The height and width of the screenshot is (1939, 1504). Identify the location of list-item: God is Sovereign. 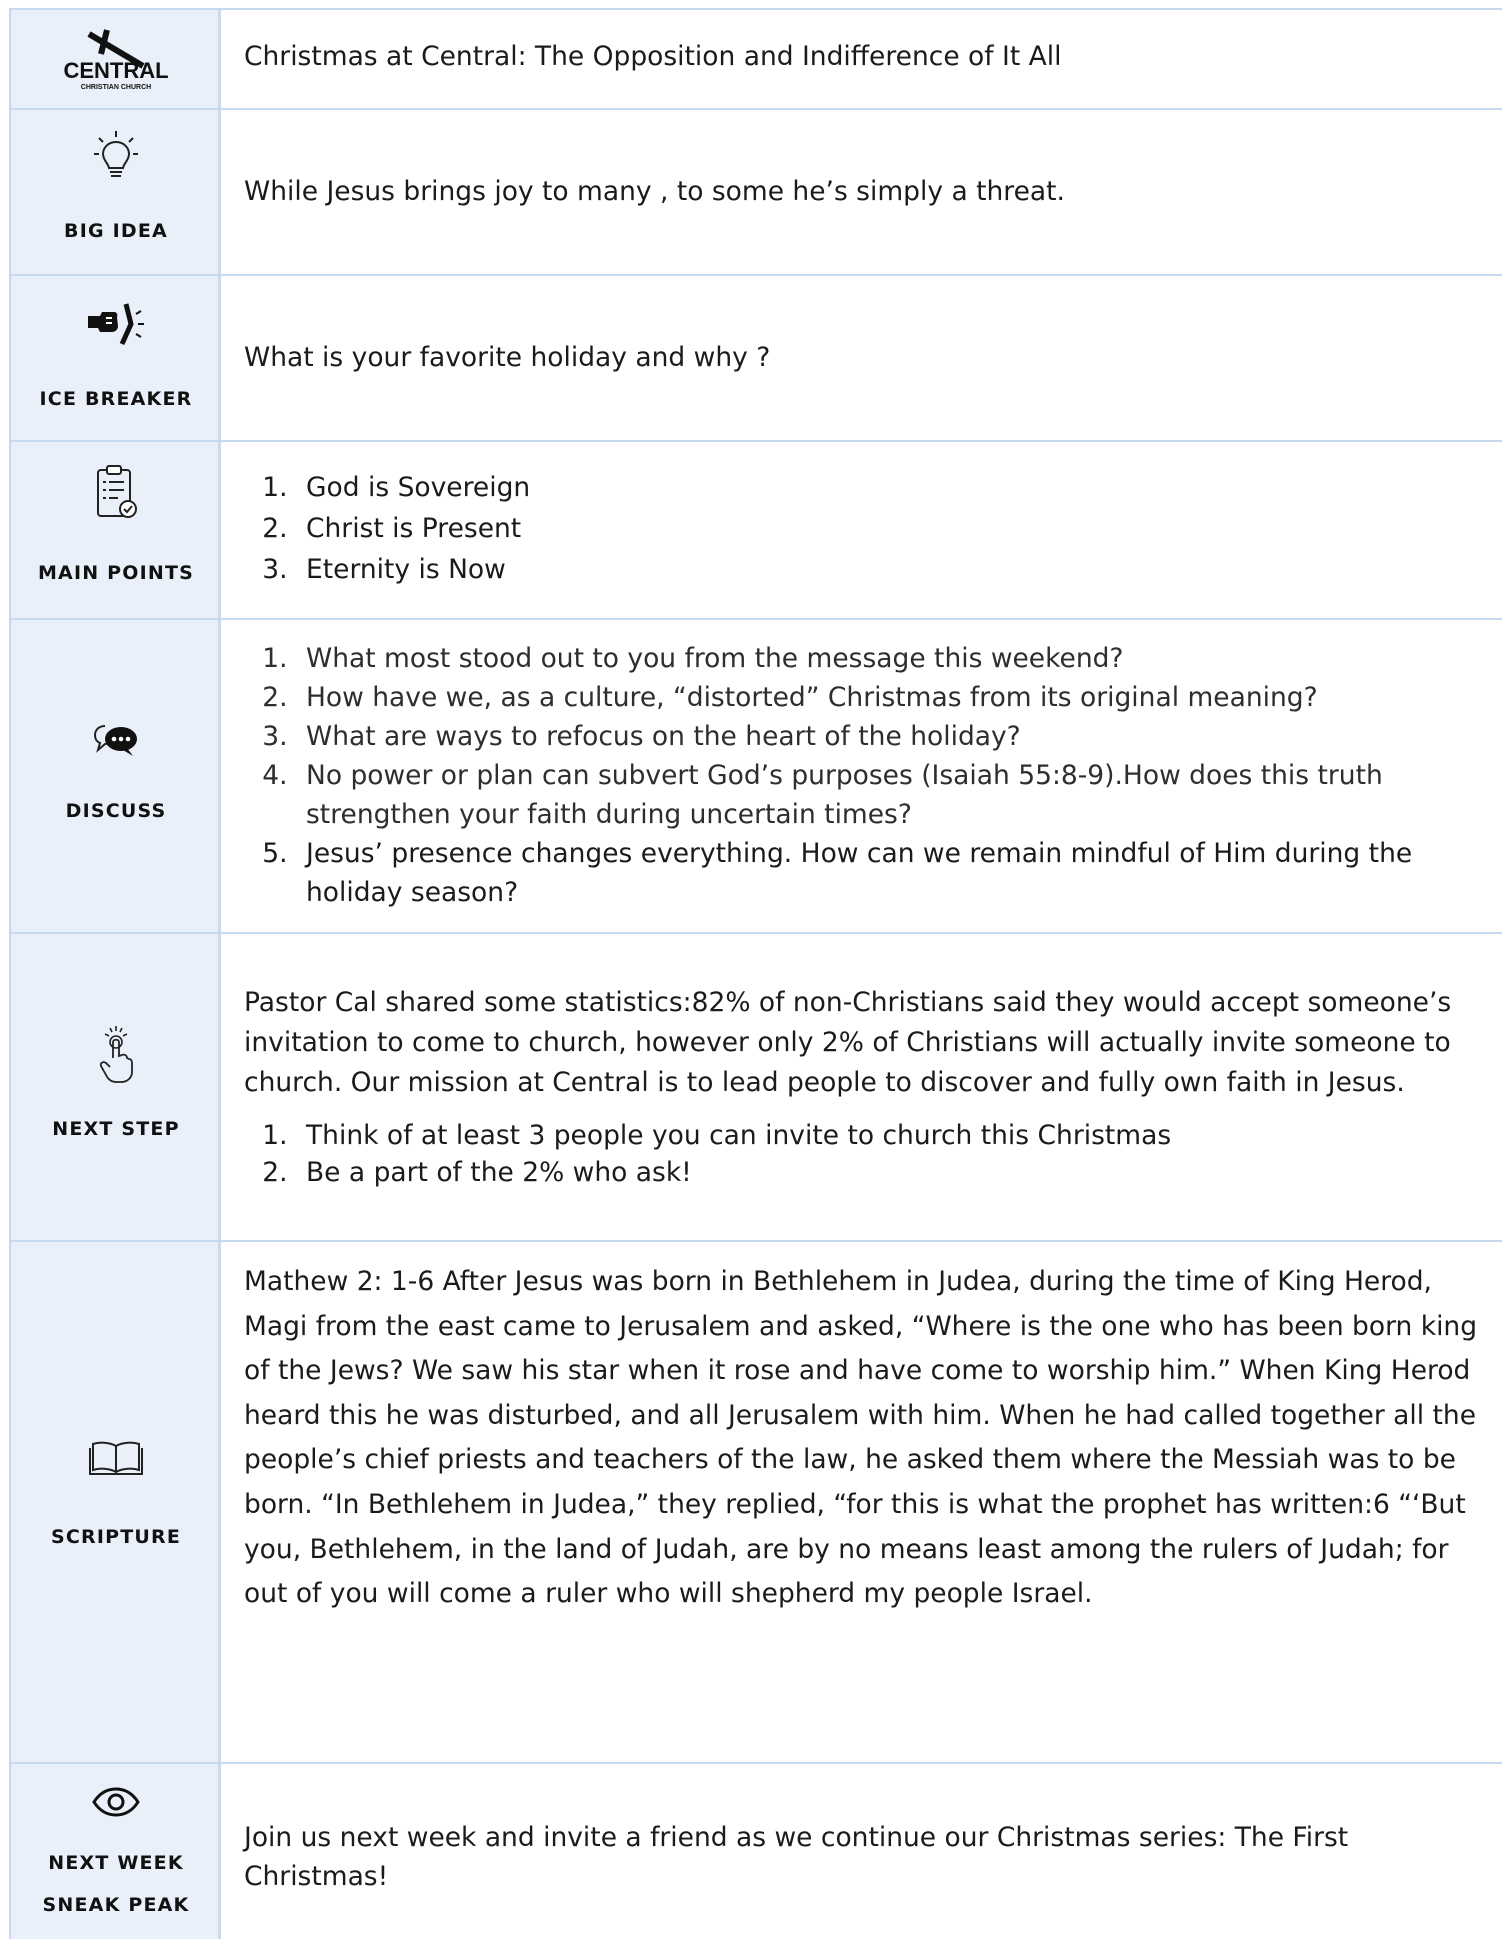
(892, 487).